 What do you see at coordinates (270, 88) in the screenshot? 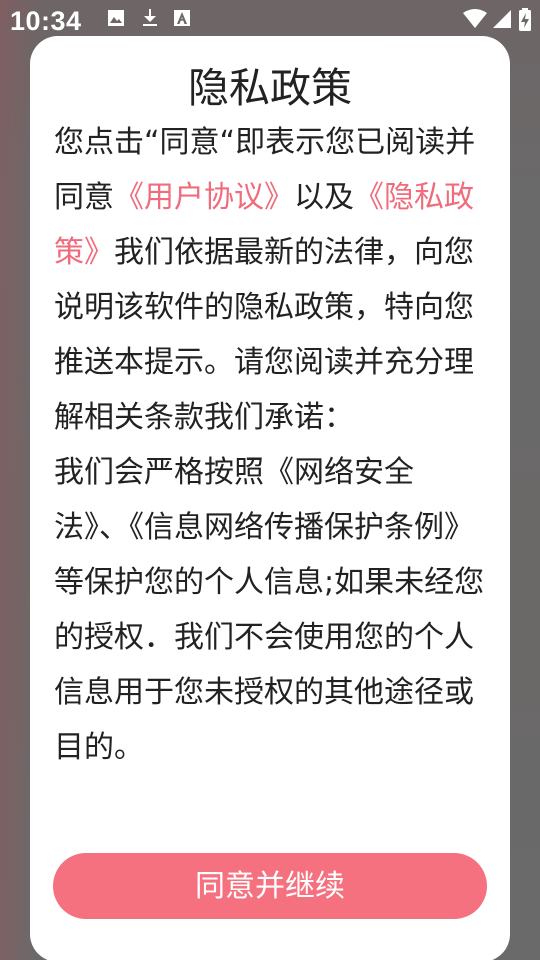
I see `dialog-title: 隐私政策` at bounding box center [270, 88].